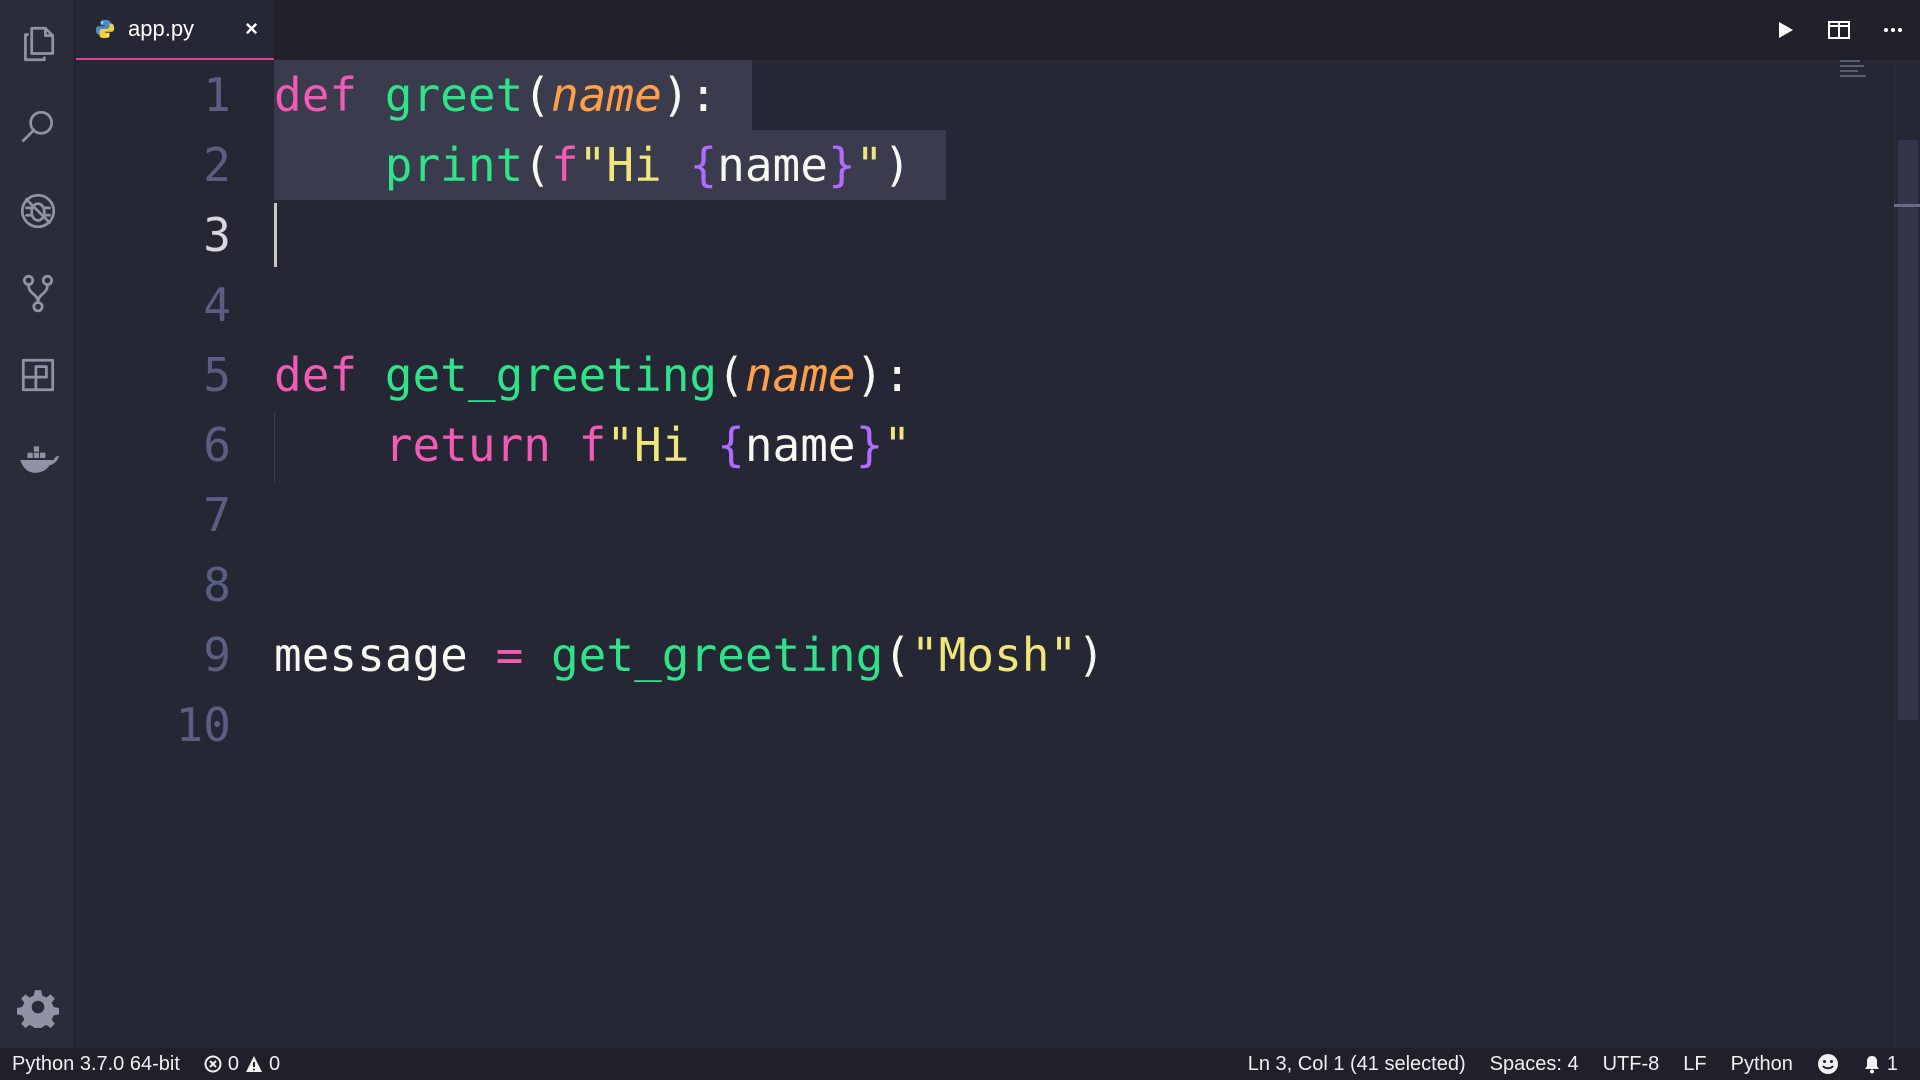 Image resolution: width=1920 pixels, height=1080 pixels. What do you see at coordinates (96, 1064) in the screenshot?
I see `python-interpreter: Python 3.7.0 64-bit` at bounding box center [96, 1064].